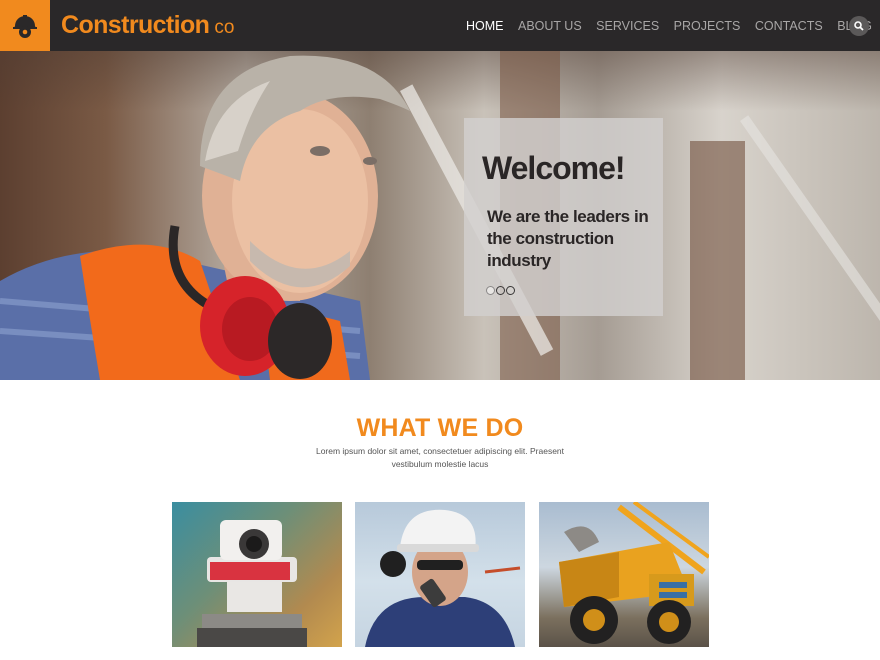 This screenshot has width=880, height=660. What do you see at coordinates (789, 26) in the screenshot?
I see `nav-contacts: CONTACTS` at bounding box center [789, 26].